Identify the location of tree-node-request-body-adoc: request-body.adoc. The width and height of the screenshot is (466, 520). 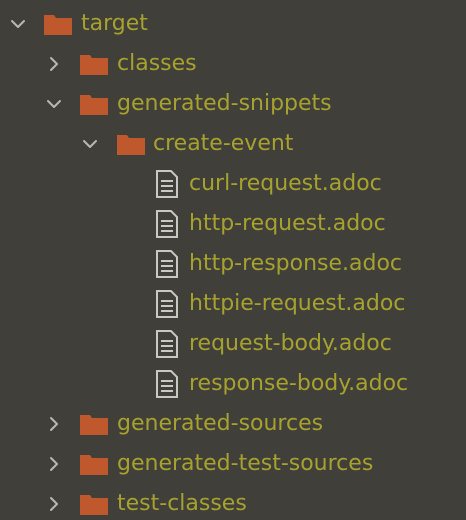
(233, 344).